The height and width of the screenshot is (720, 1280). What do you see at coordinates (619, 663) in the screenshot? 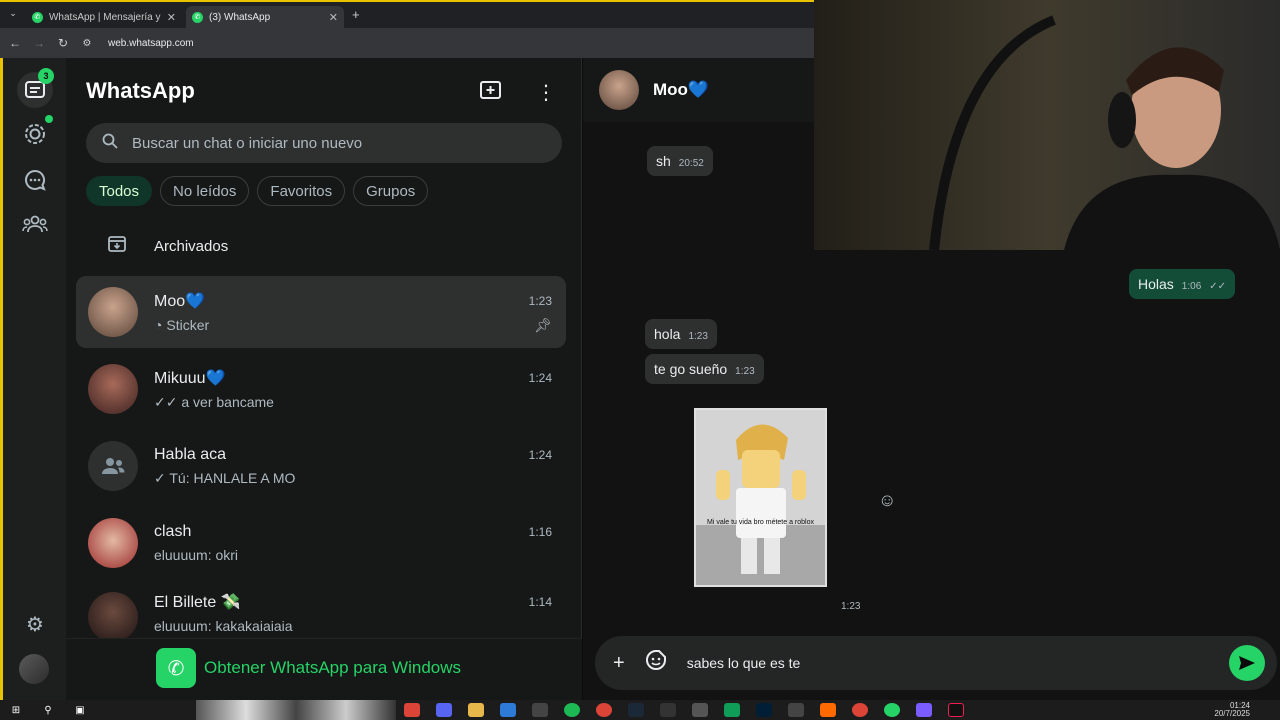
I see `attach-plus-icon: +` at bounding box center [619, 663].